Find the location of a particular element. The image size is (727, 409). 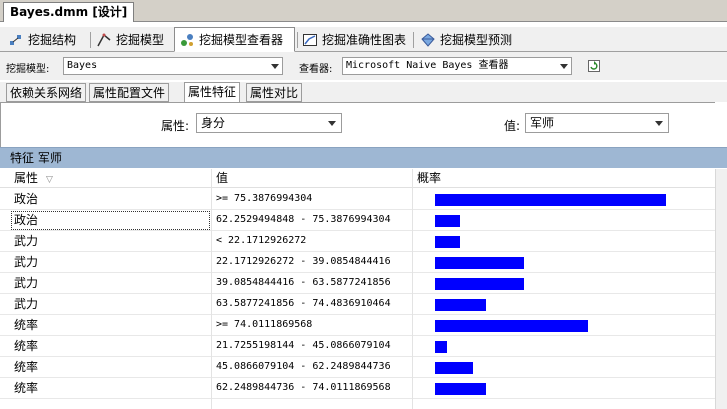

row-value: 62.2529494848 - 75.3876994304 is located at coordinates (303, 219).